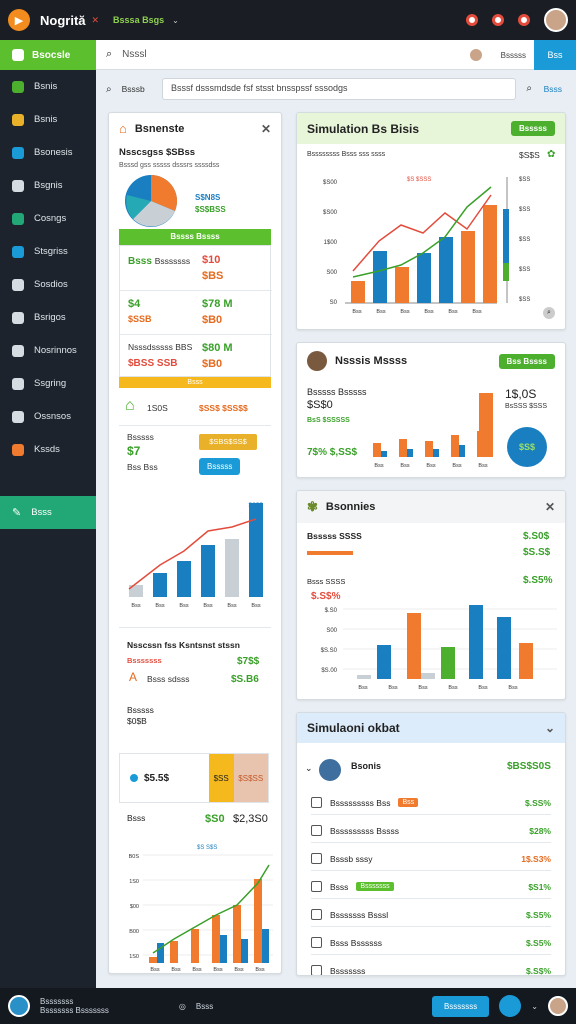 This screenshot has height=1024, width=576. I want to click on notification-icon, so click(524, 20).